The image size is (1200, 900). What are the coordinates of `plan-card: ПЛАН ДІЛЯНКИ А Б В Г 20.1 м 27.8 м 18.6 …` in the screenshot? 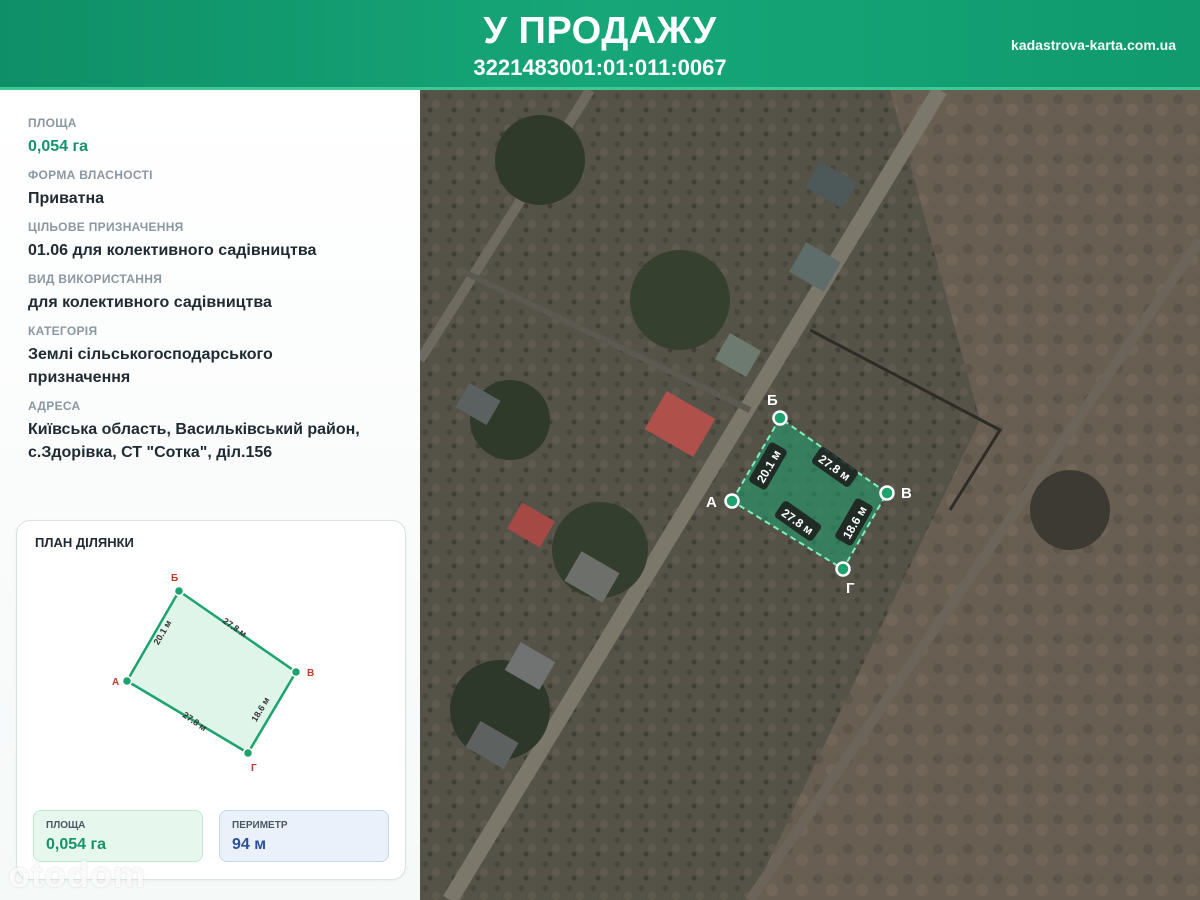 It's located at (211, 700).